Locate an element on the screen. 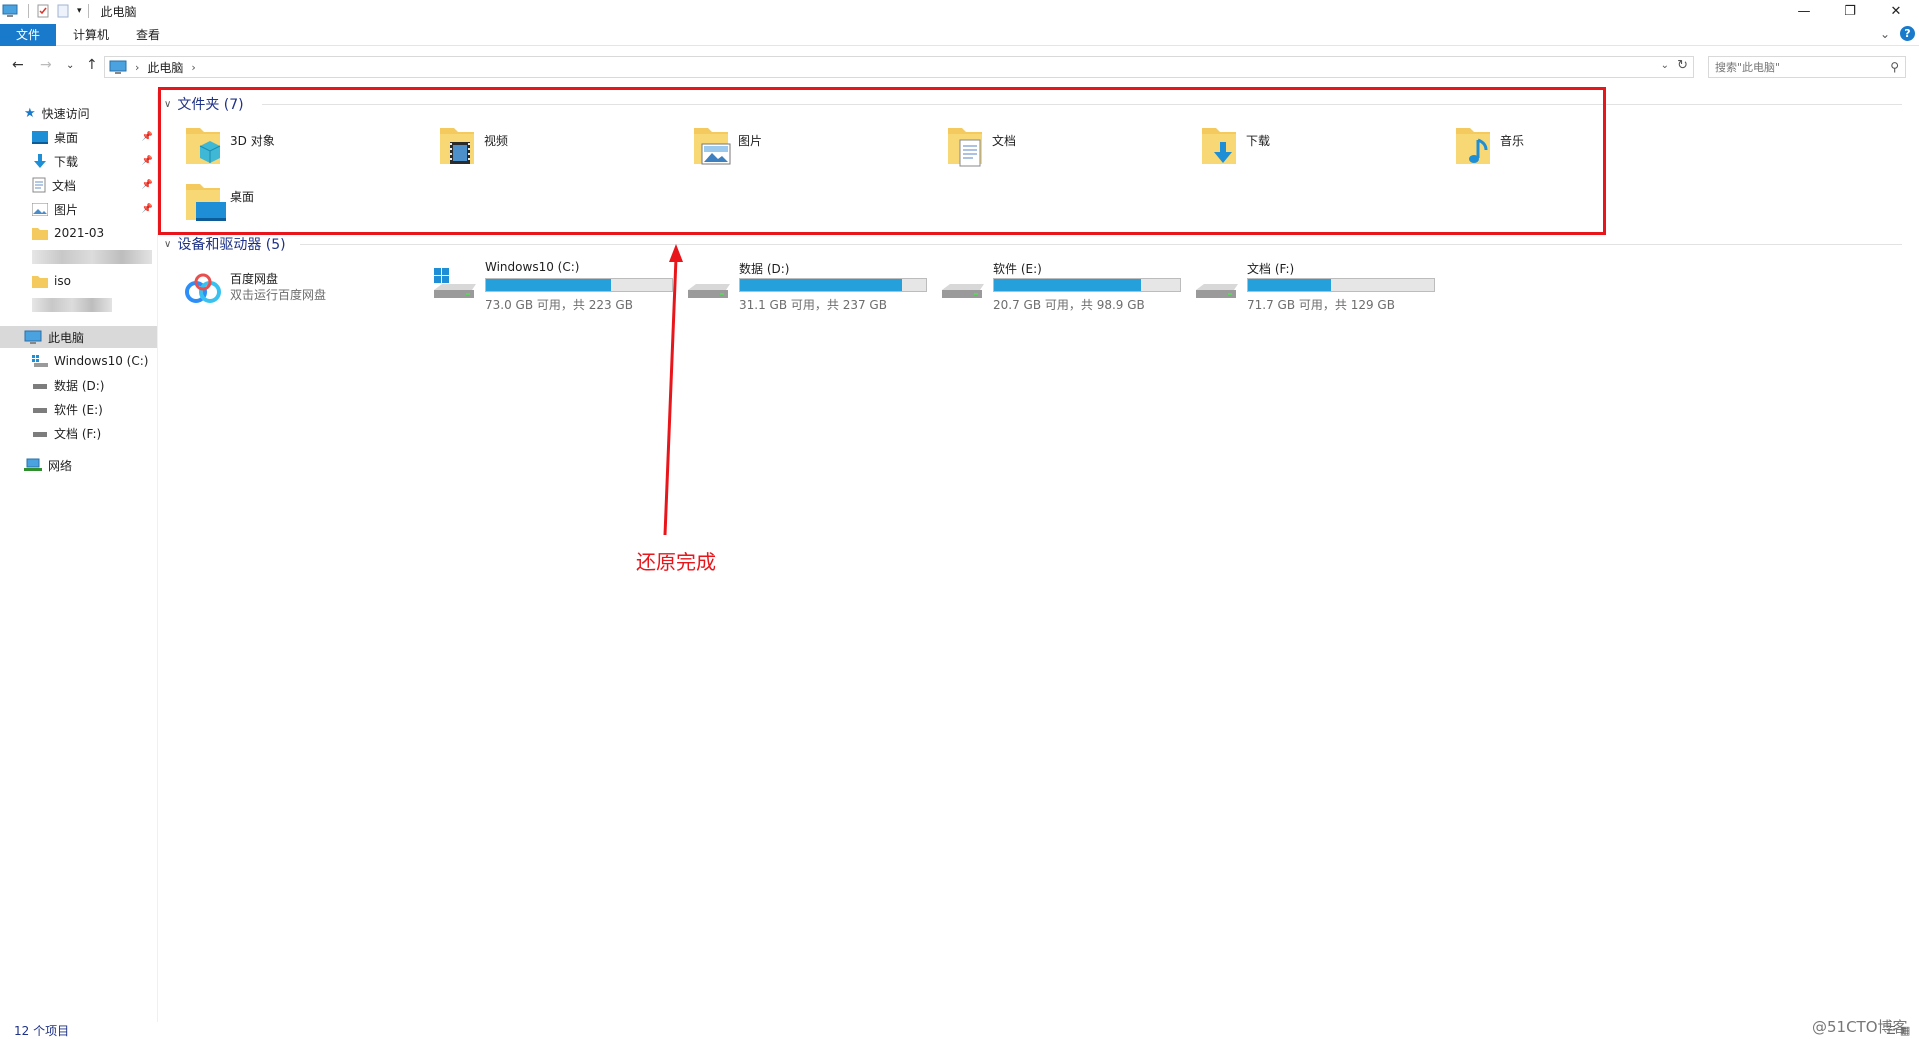  sidebar-item-label: 此电脑 is located at coordinates (66, 337).